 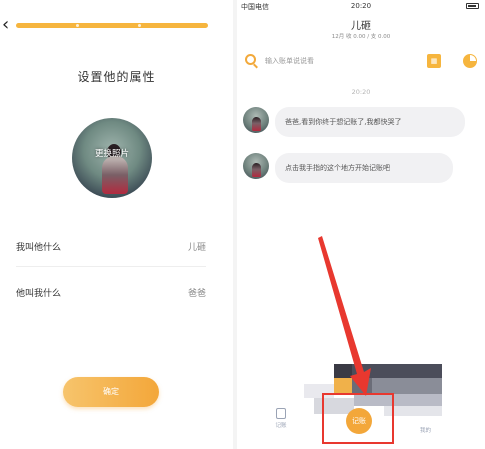 I want to click on page-title: 设置他的属性, so click(x=116, y=77).